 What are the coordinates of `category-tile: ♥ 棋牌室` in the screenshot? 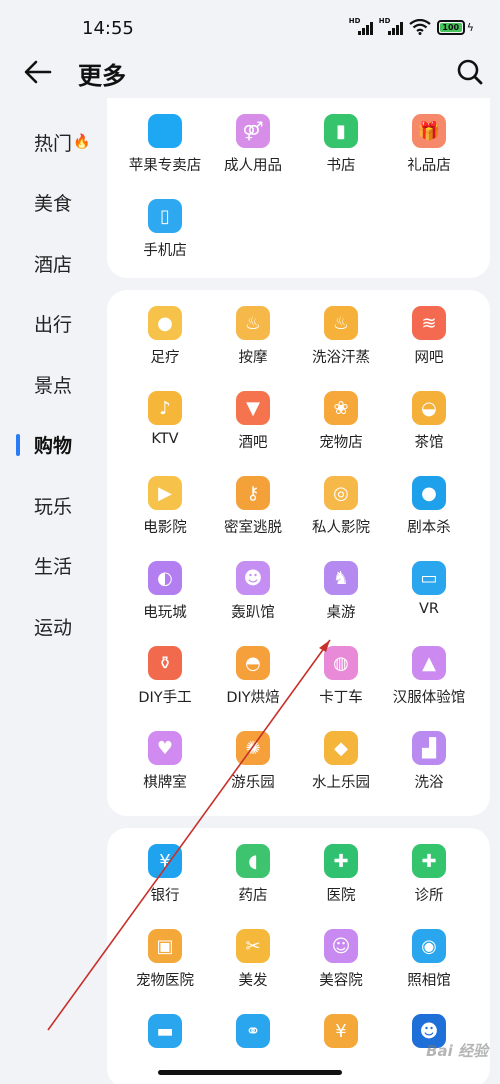 It's located at (165, 757).